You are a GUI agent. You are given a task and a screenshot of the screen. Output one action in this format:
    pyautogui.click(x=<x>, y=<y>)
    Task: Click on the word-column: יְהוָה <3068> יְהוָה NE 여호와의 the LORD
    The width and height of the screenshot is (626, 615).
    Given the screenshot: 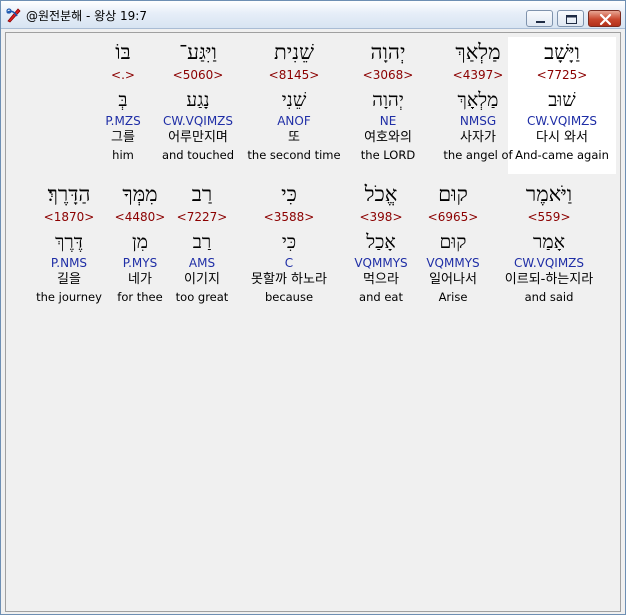 What is the action you would take?
    pyautogui.click(x=388, y=100)
    